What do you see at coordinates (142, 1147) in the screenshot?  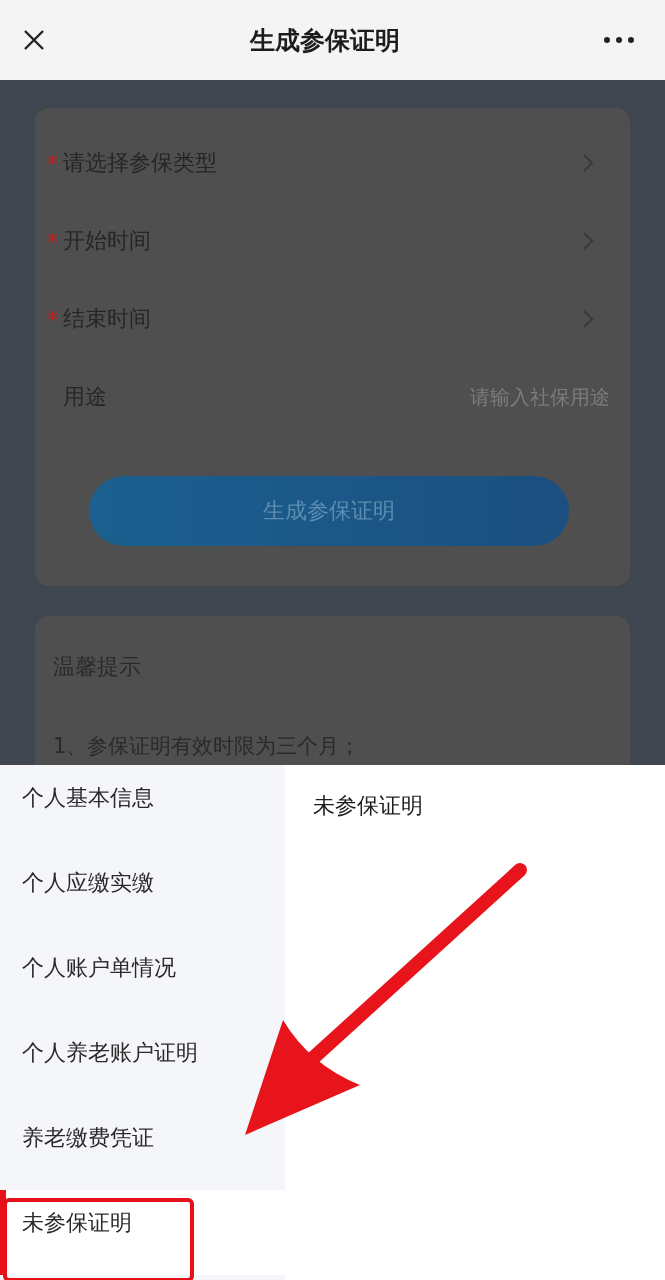 I see `picker-option: 养老缴费凭证` at bounding box center [142, 1147].